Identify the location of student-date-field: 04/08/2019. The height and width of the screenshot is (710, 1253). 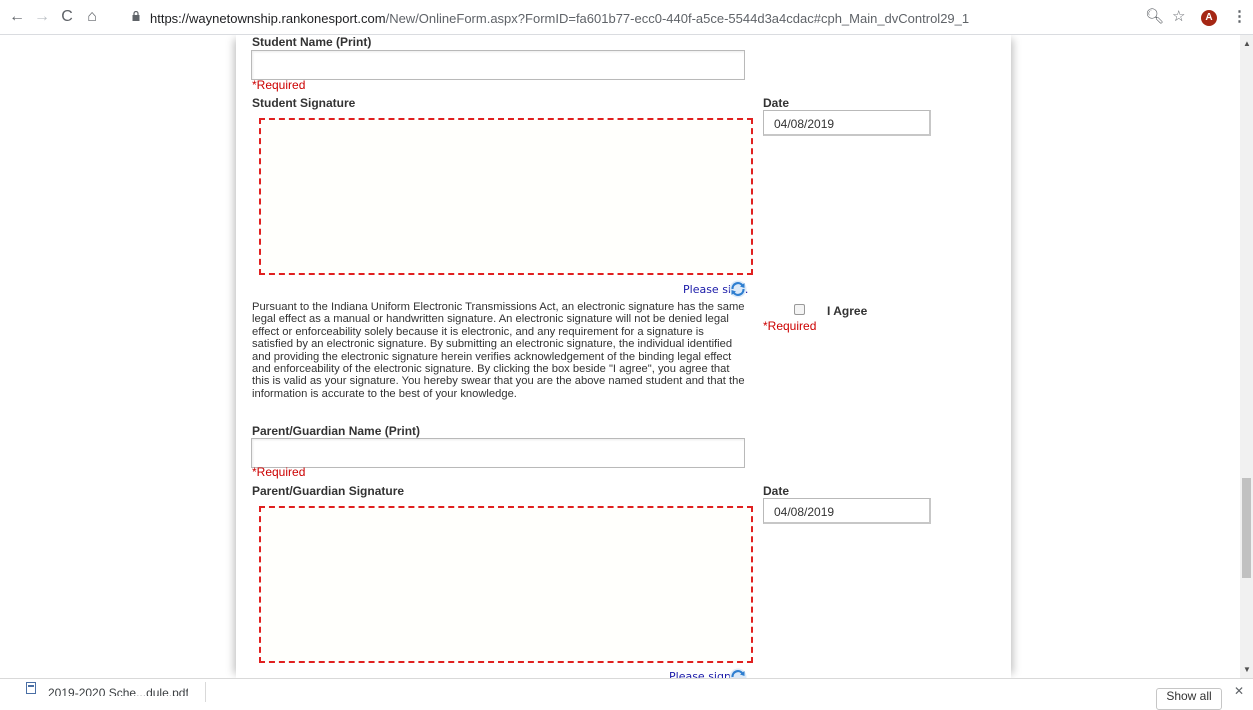
(847, 123).